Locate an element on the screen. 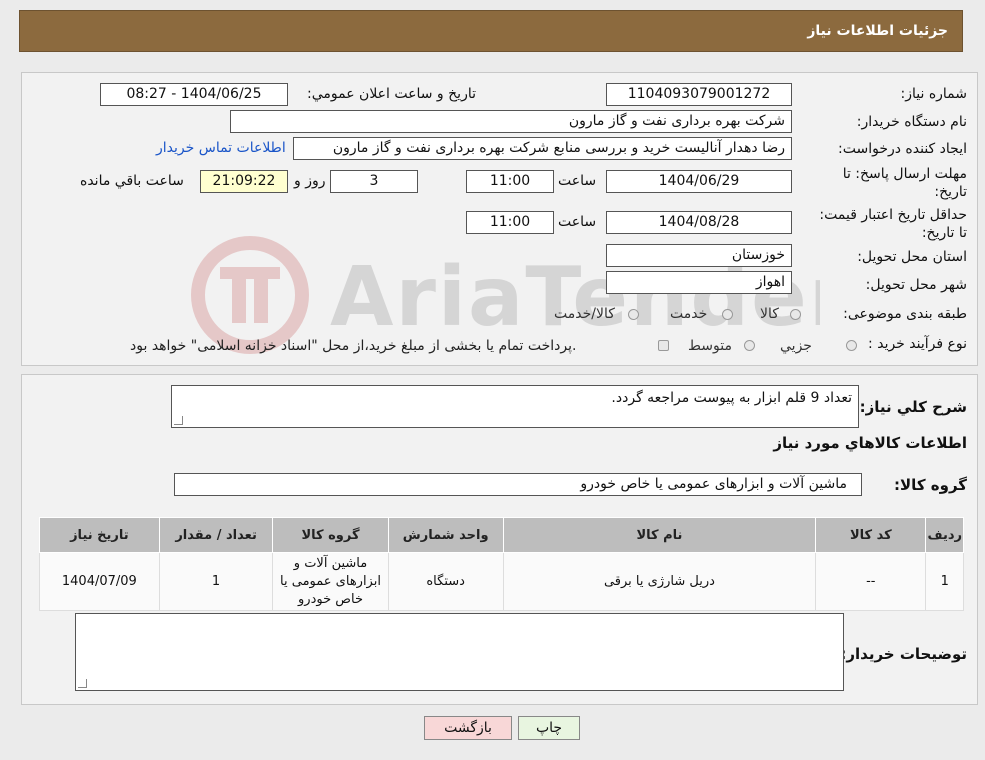 The height and width of the screenshot is (760, 985). category-radio-service is located at coordinates (727, 314).